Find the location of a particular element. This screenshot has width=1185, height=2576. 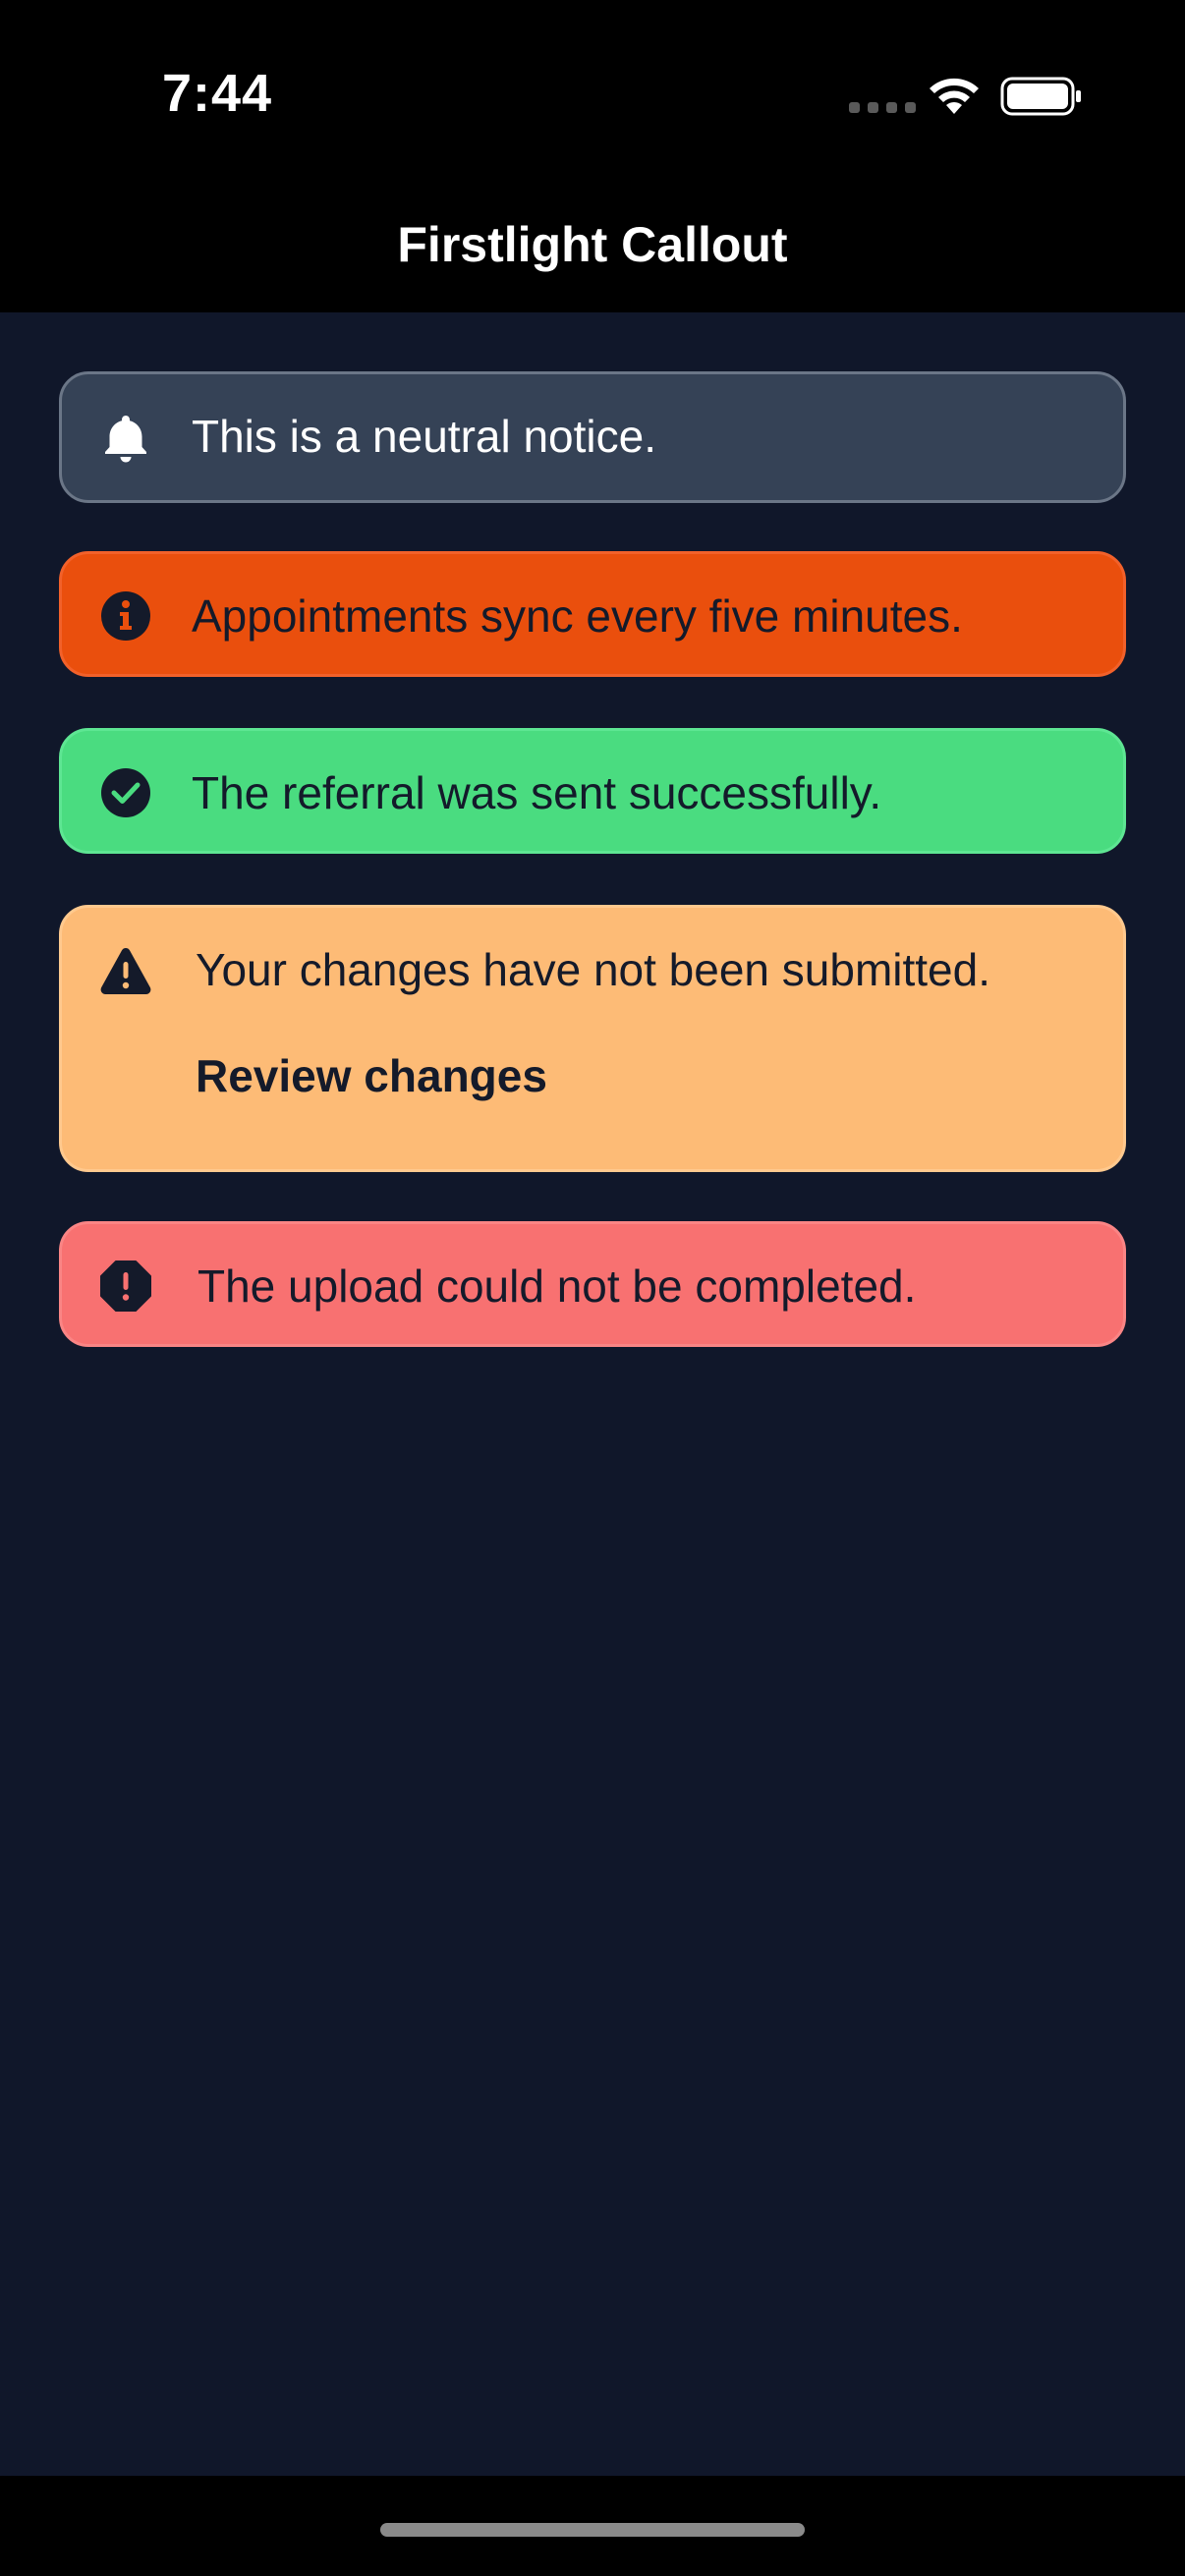

navigation-bar: Firstlight Callout is located at coordinates (592, 249).